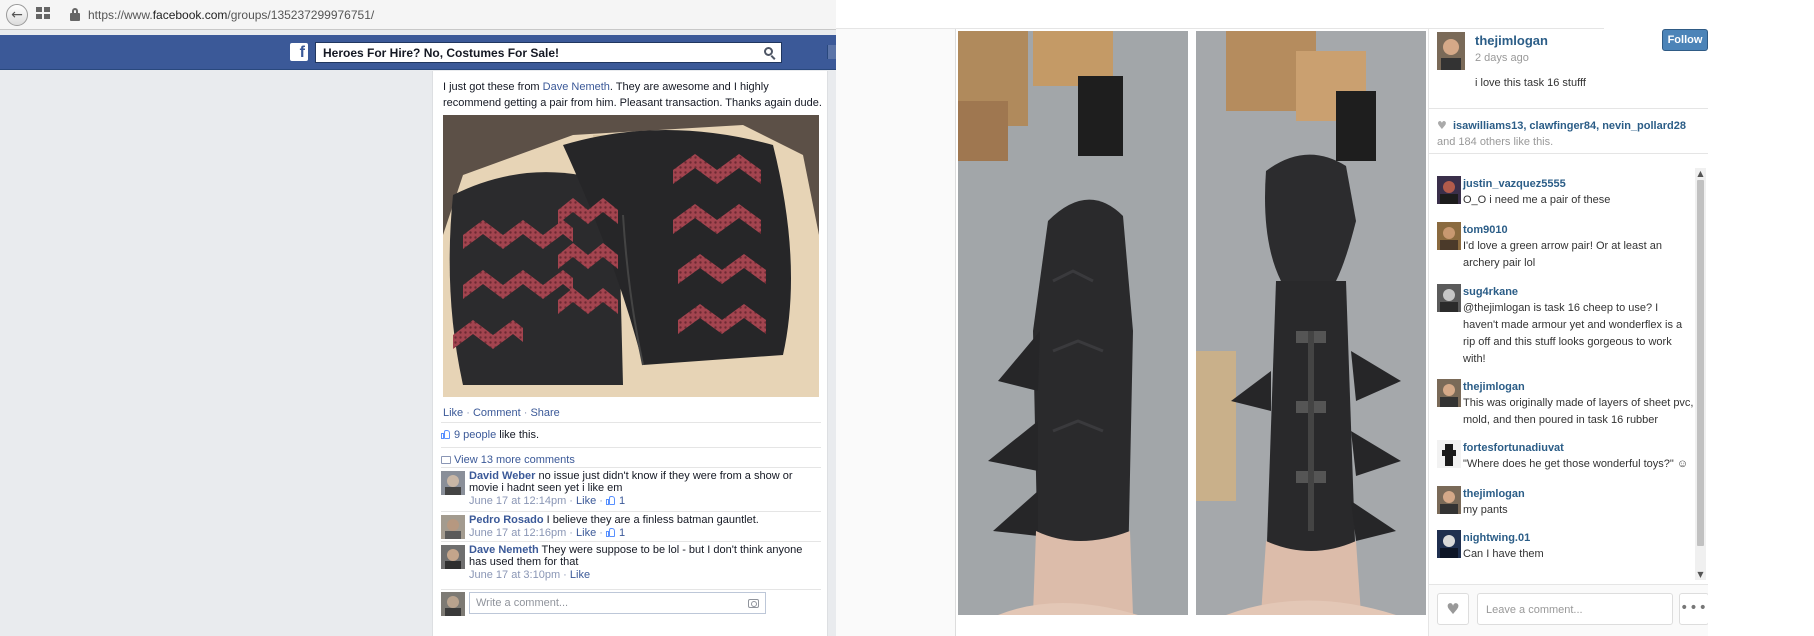  I want to click on post-owner-name: thejimlogan, so click(1511, 40).